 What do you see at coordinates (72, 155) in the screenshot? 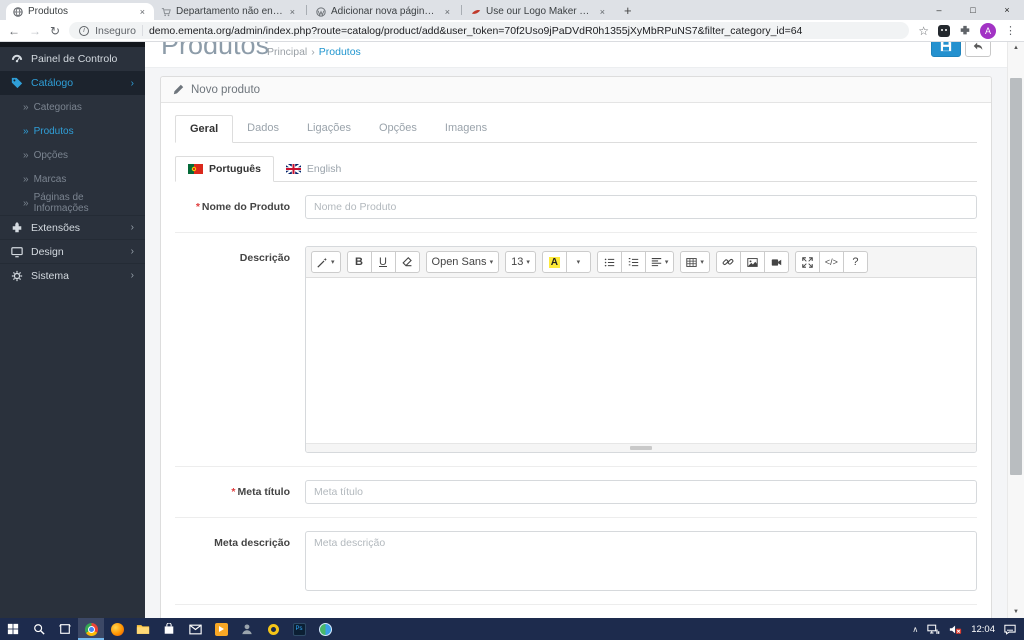
I see `sidebar-subitem-opcoes: » Opções` at bounding box center [72, 155].